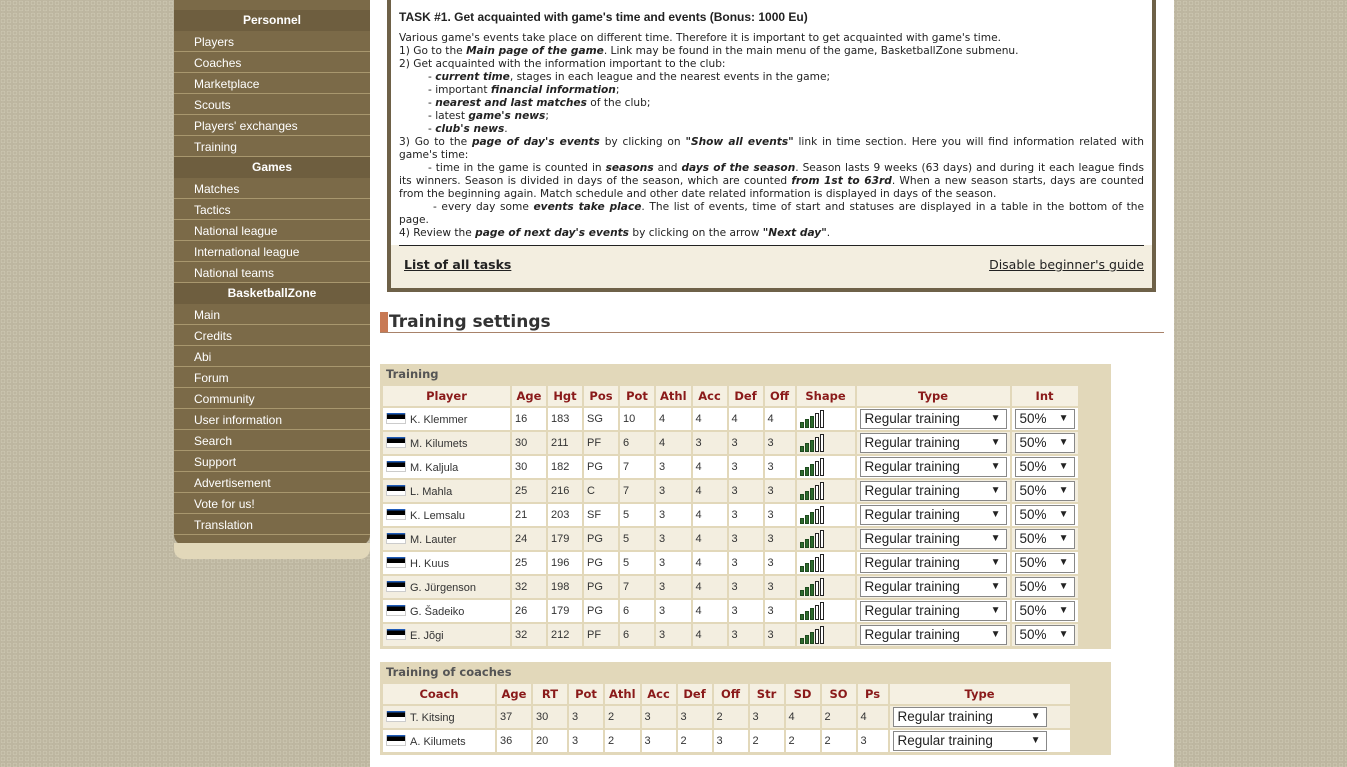  I want to click on sidebar-item-players-exchanges: Players' exchanges, so click(272, 125).